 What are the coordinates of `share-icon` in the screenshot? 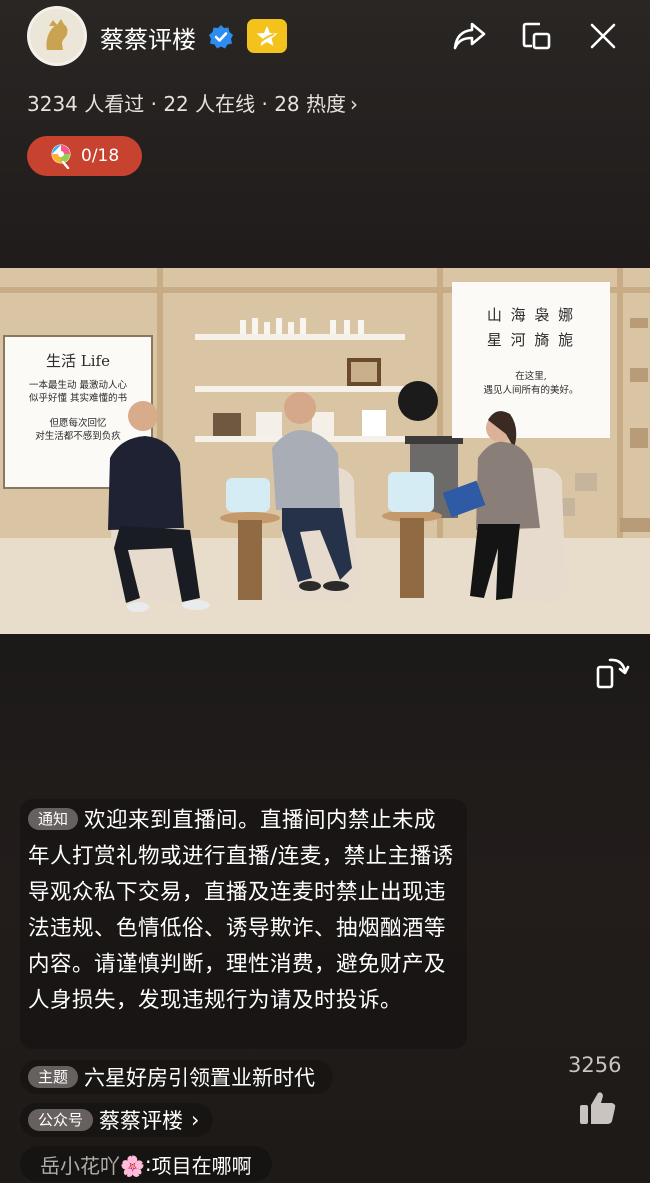 It's located at (469, 36).